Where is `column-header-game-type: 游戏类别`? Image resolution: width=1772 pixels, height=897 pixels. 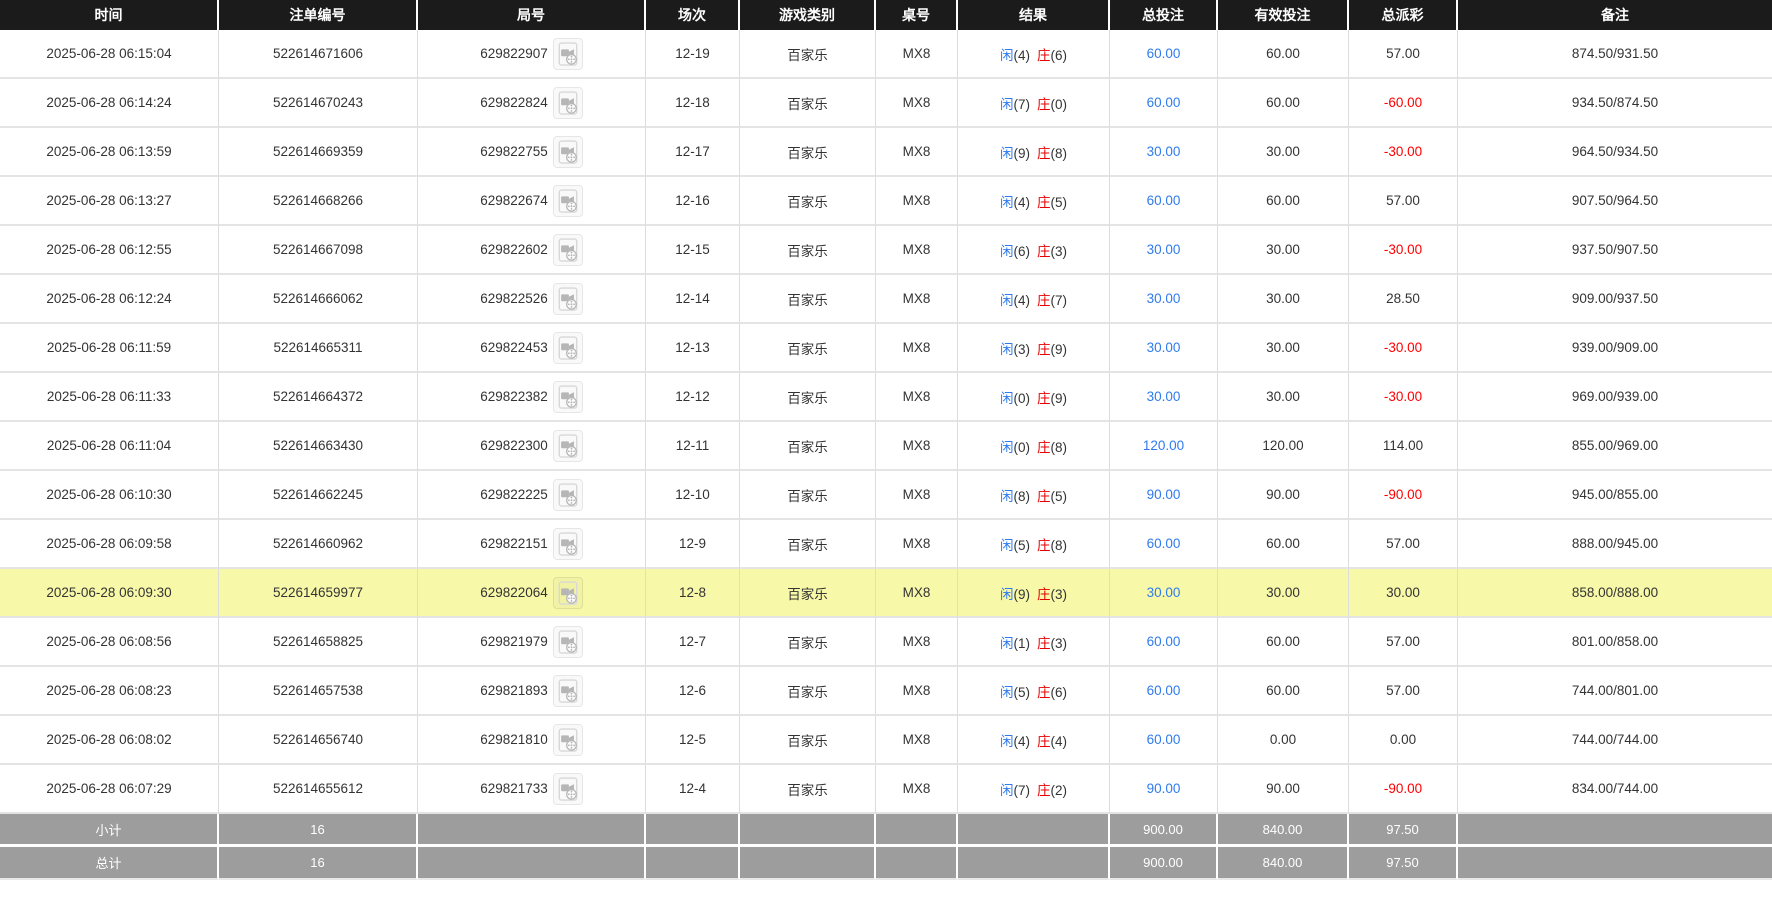
column-header-game-type: 游戏类别 is located at coordinates (808, 15).